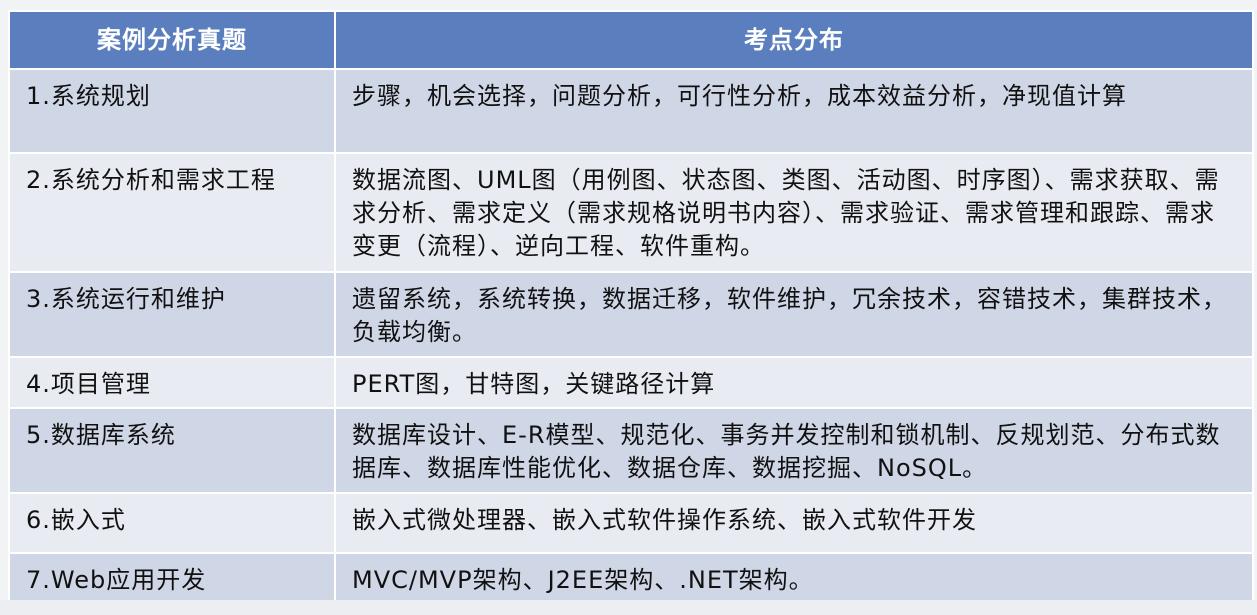  I want to click on row-points: PERT图，甘特图，关键路径计算, so click(794, 382).